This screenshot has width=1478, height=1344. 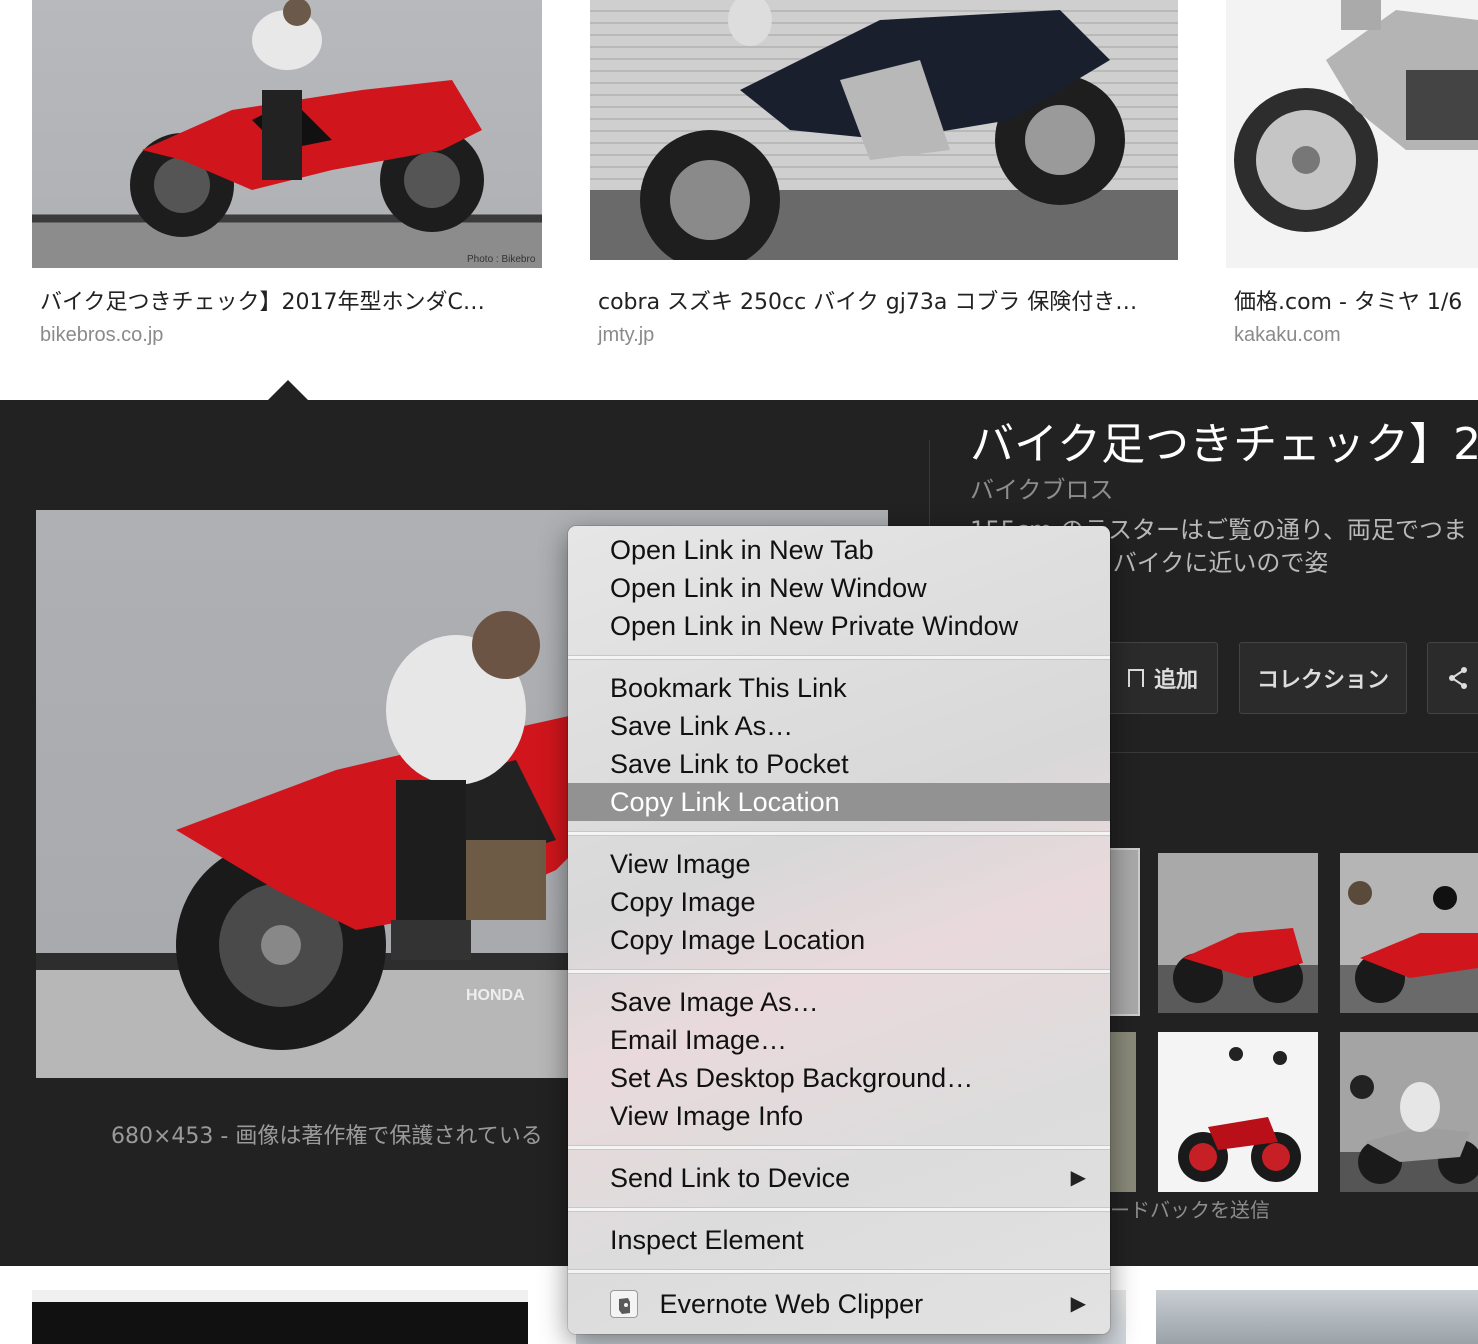 I want to click on result-thumbnail-honda: Photo : Bikebro, so click(x=287, y=134).